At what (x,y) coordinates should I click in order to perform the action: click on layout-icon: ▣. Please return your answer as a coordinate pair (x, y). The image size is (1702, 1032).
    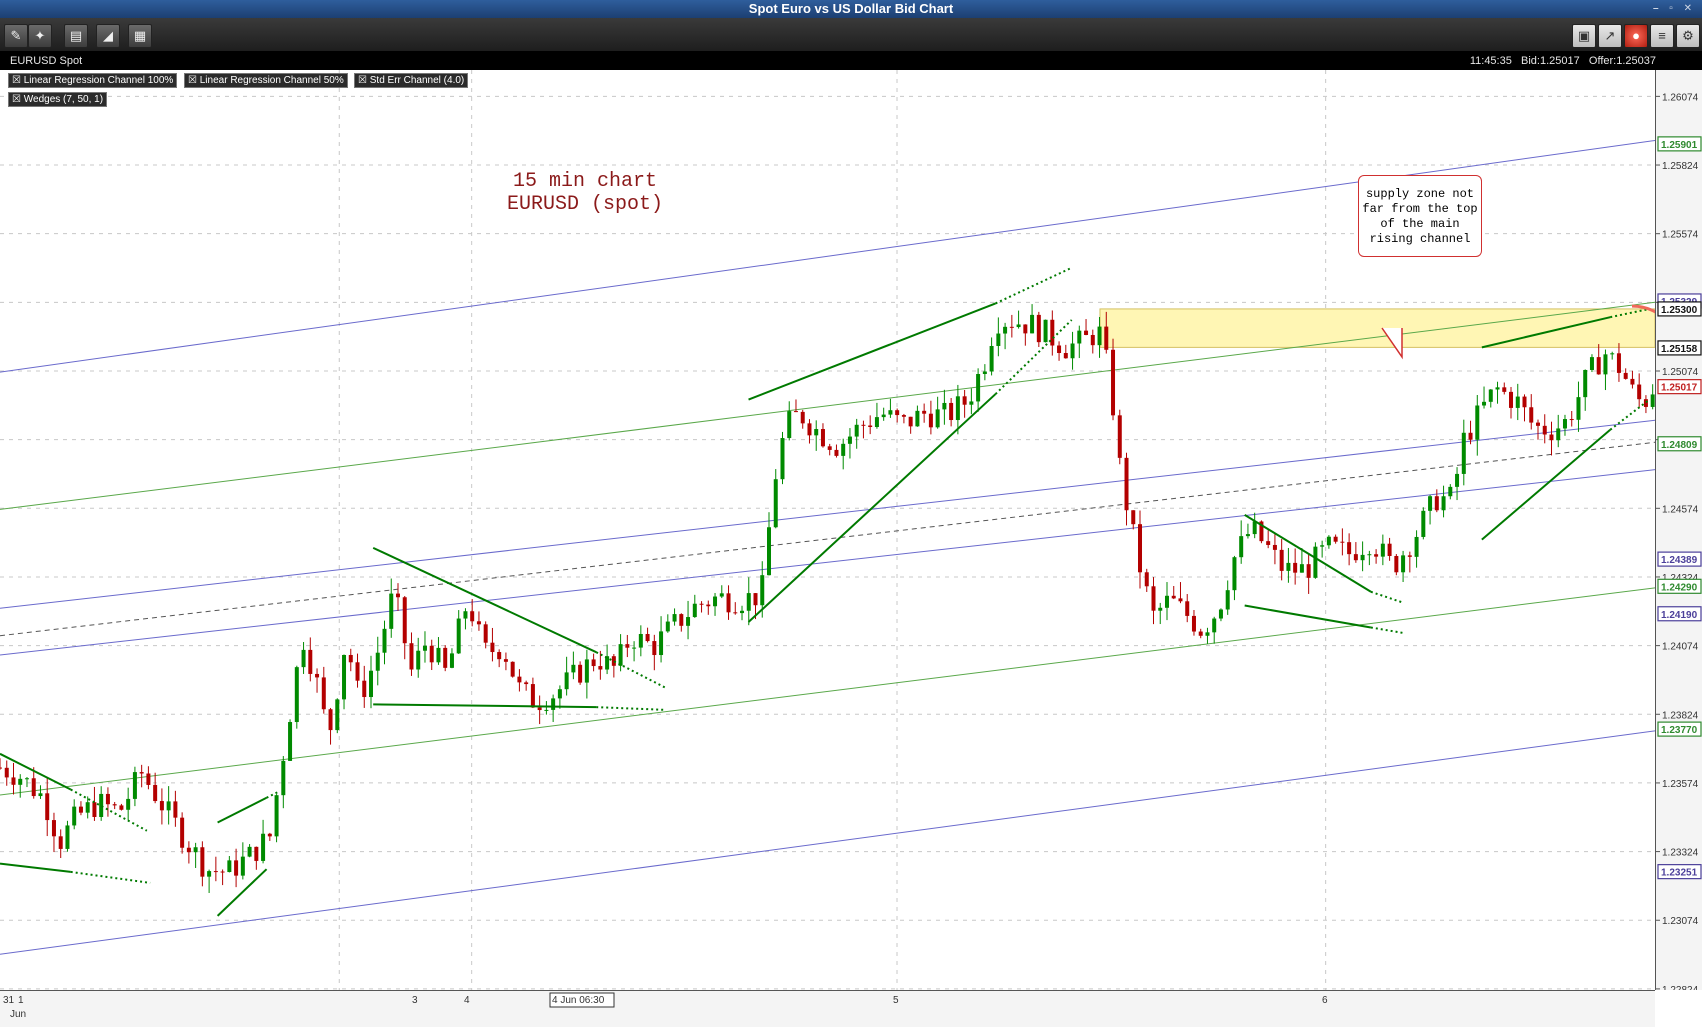
    Looking at the image, I should click on (1584, 36).